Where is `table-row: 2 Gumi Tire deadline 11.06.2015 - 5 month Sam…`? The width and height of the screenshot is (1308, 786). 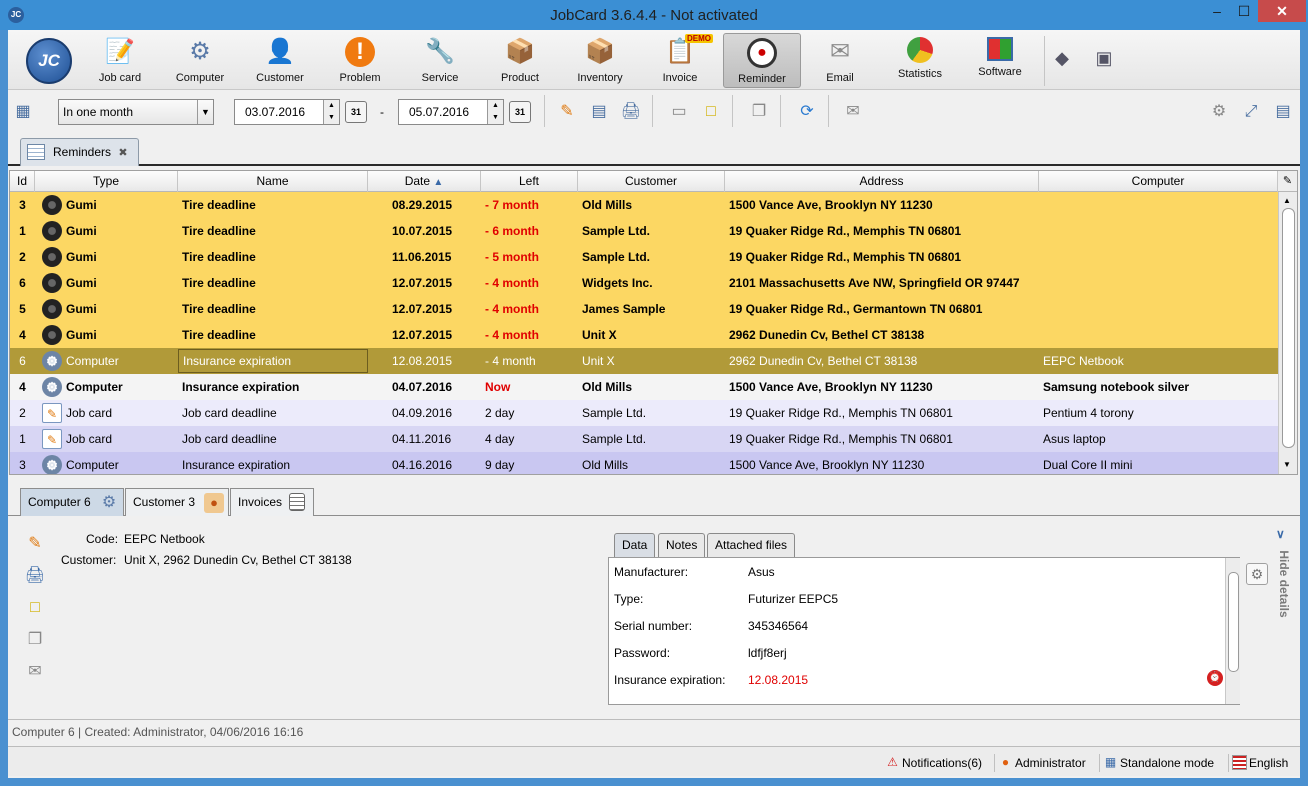 table-row: 2 Gumi Tire deadline 11.06.2015 - 5 month Sam… is located at coordinates (644, 257).